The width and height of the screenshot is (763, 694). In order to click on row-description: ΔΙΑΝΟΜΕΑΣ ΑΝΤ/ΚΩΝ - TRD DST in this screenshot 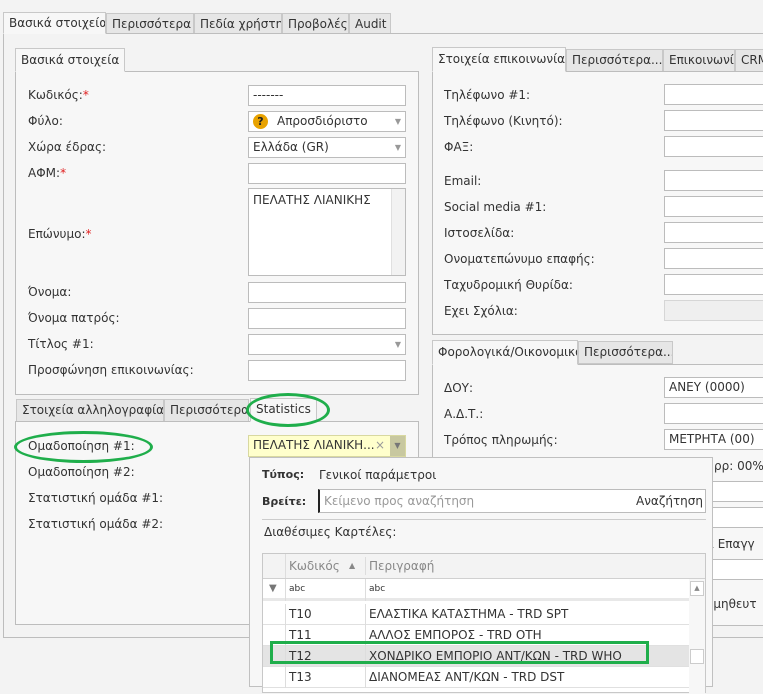, I will do `click(467, 677)`.